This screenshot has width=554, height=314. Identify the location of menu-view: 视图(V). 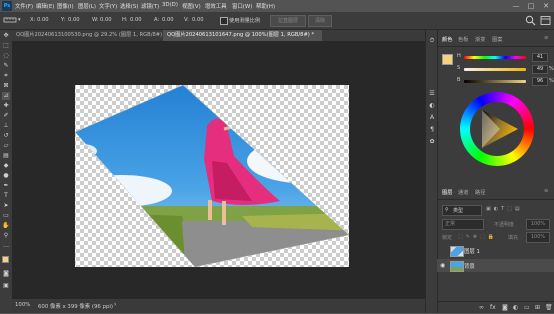
(191, 6).